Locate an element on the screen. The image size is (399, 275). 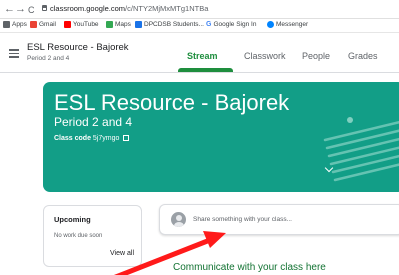
fullscreen-icon is located at coordinates (126, 138).